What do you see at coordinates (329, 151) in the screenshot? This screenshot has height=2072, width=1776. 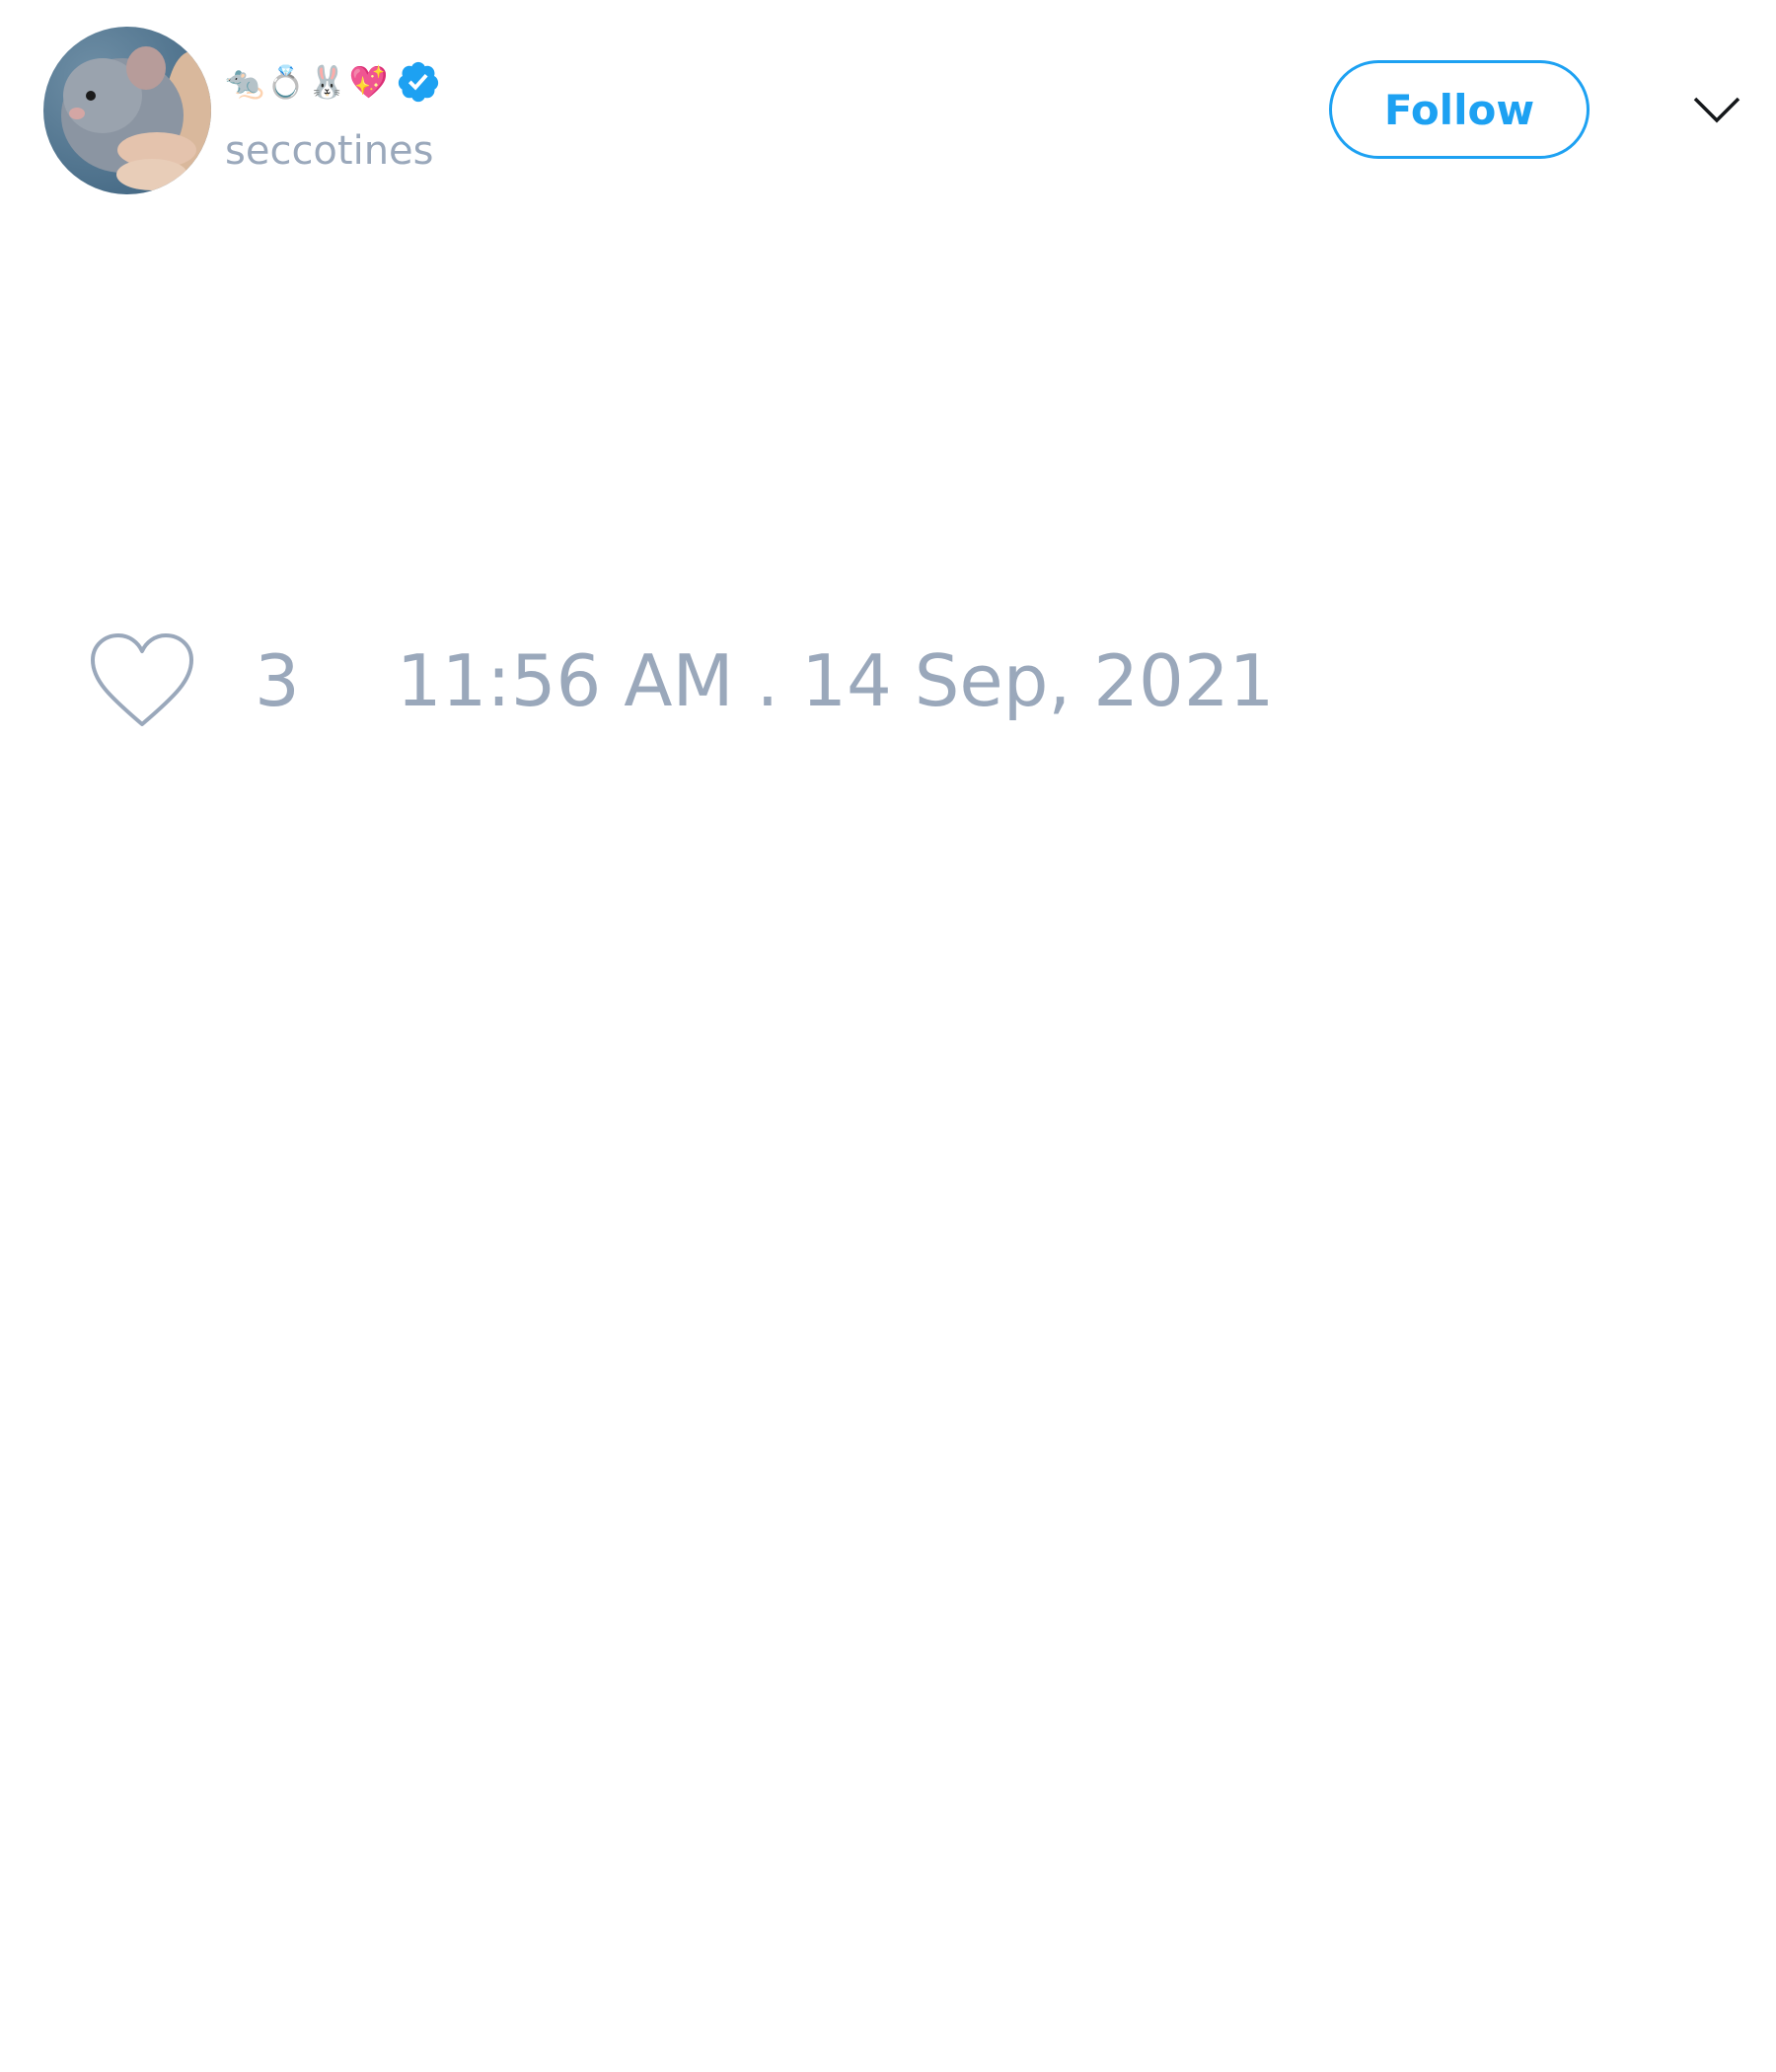 I see `author-handle: seccotines` at bounding box center [329, 151].